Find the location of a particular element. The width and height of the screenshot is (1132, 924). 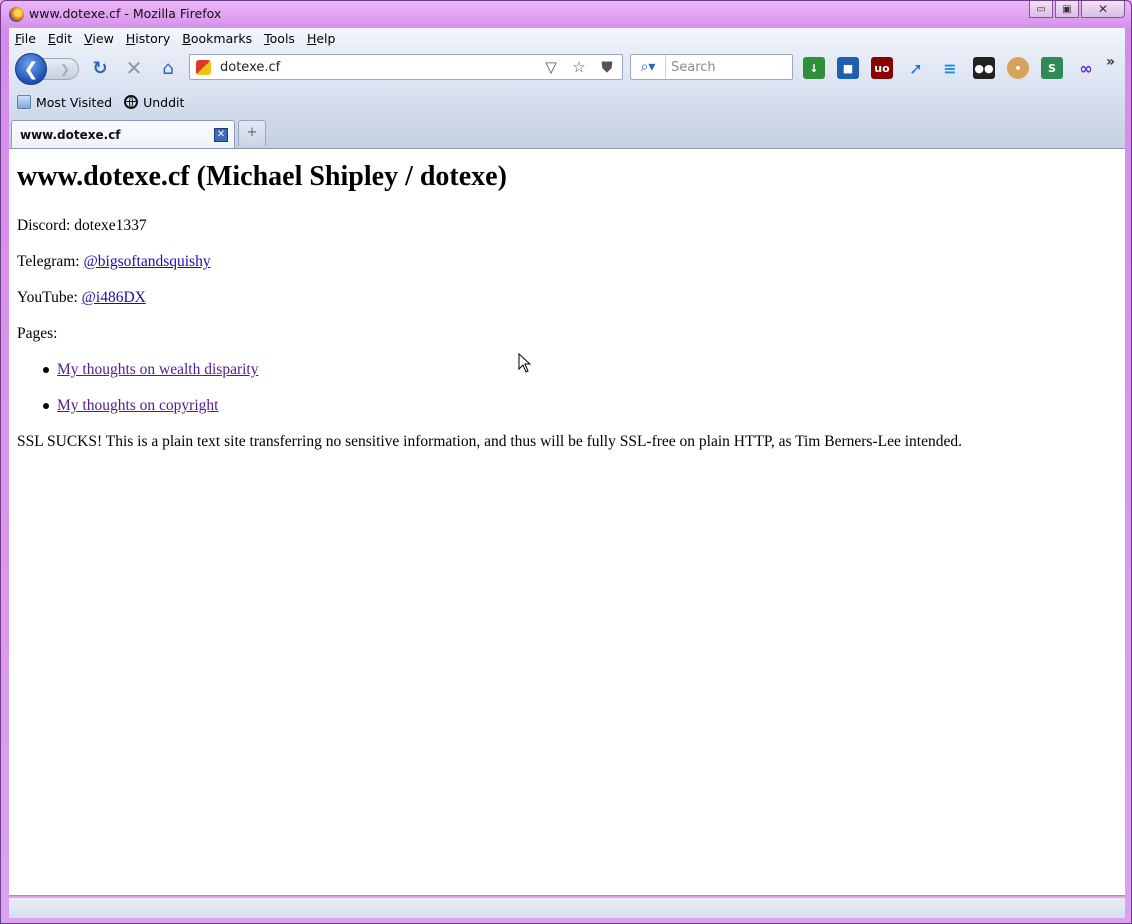

stop-icon: ✕ is located at coordinates (134, 68).